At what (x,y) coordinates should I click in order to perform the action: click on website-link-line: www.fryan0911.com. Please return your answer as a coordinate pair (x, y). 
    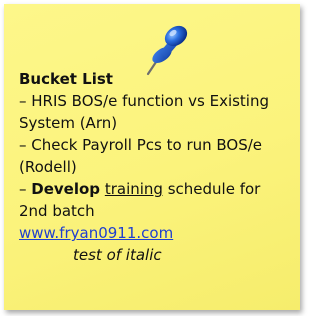
    Looking at the image, I should click on (157, 233).